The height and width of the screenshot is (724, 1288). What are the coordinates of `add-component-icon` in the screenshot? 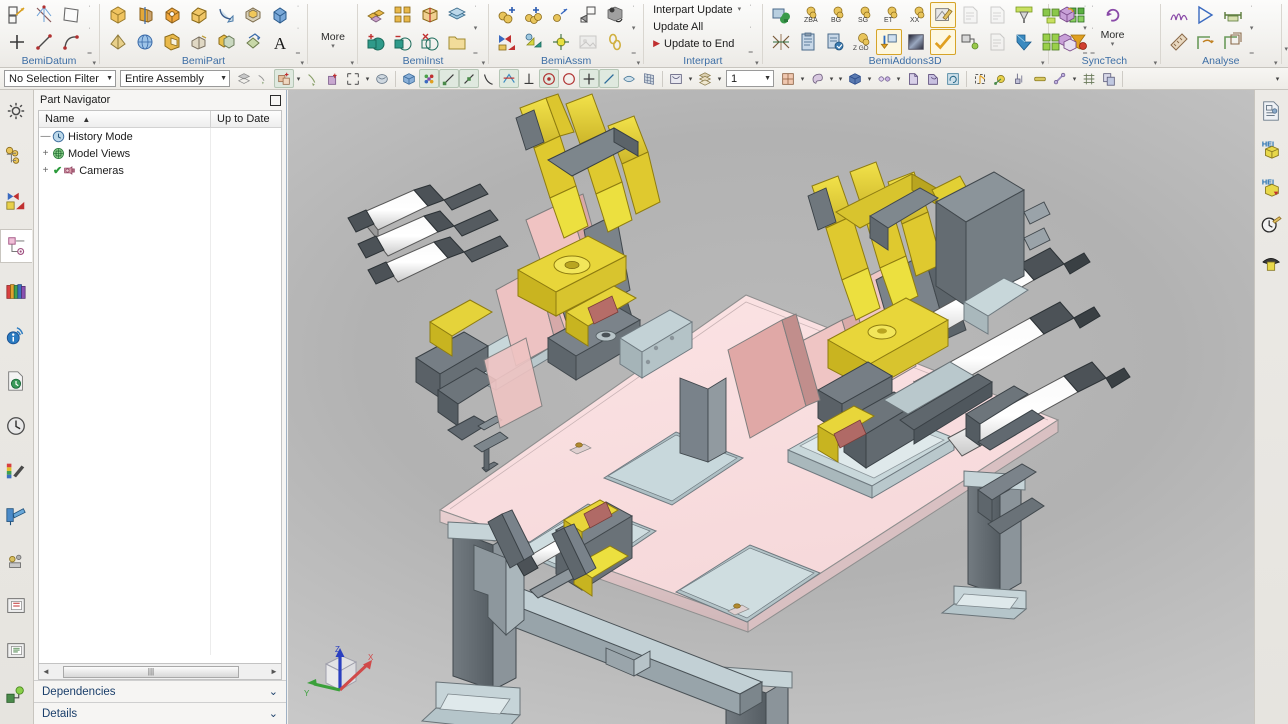 It's located at (507, 15).